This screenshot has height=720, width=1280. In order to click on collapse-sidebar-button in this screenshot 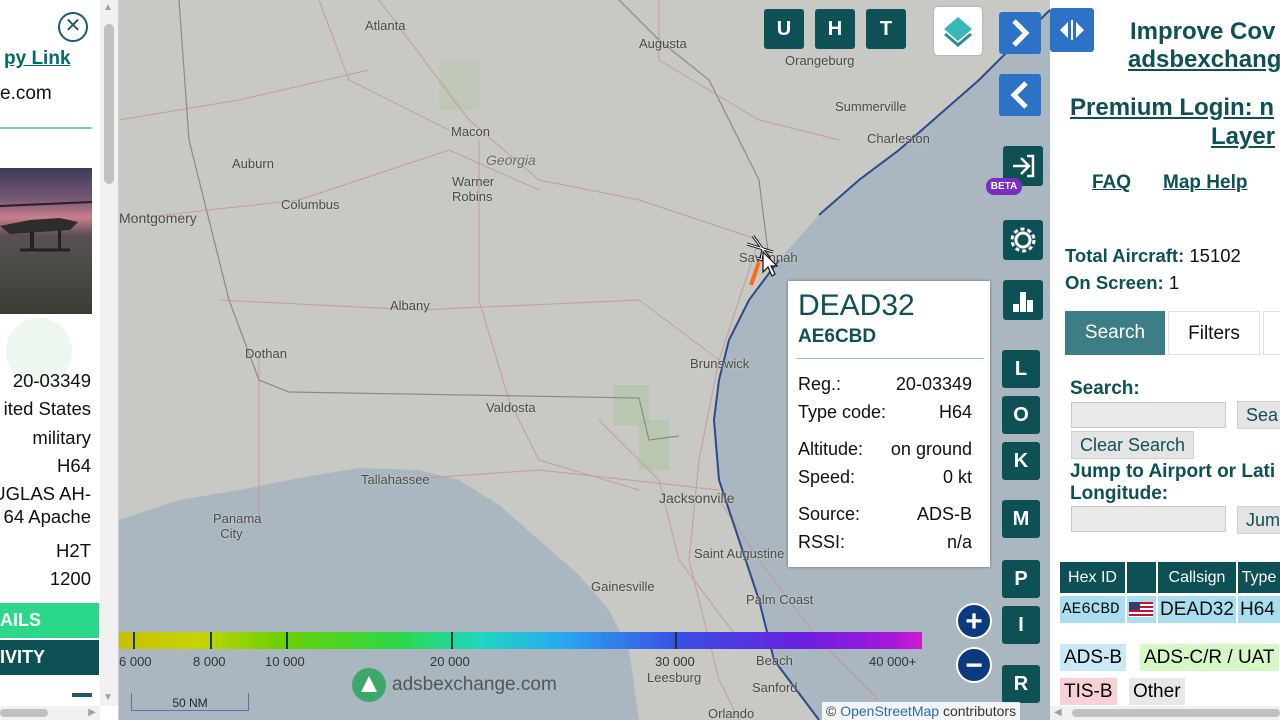, I will do `click(1020, 95)`.